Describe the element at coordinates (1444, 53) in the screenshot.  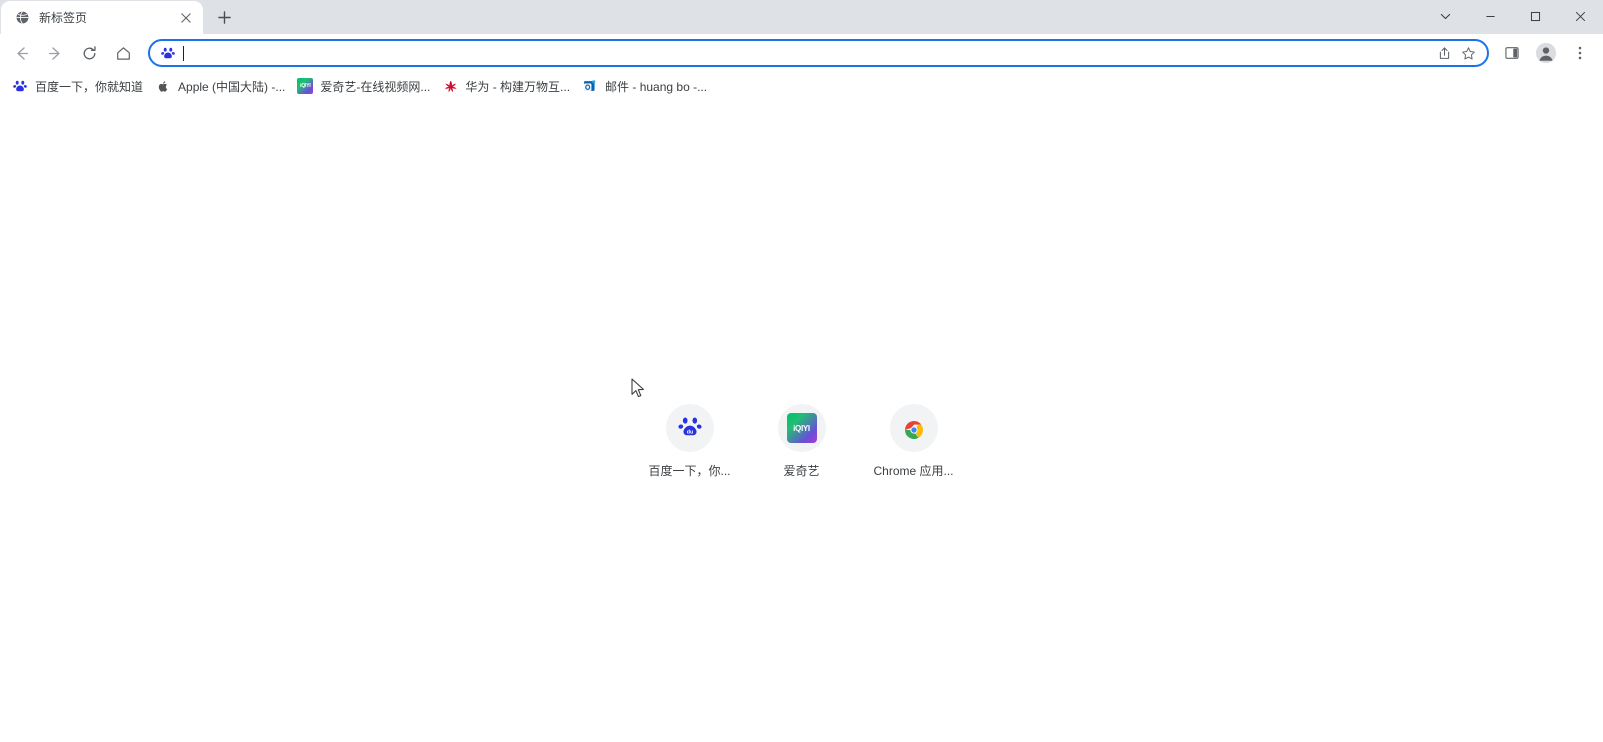
I see `share-icon` at that location.